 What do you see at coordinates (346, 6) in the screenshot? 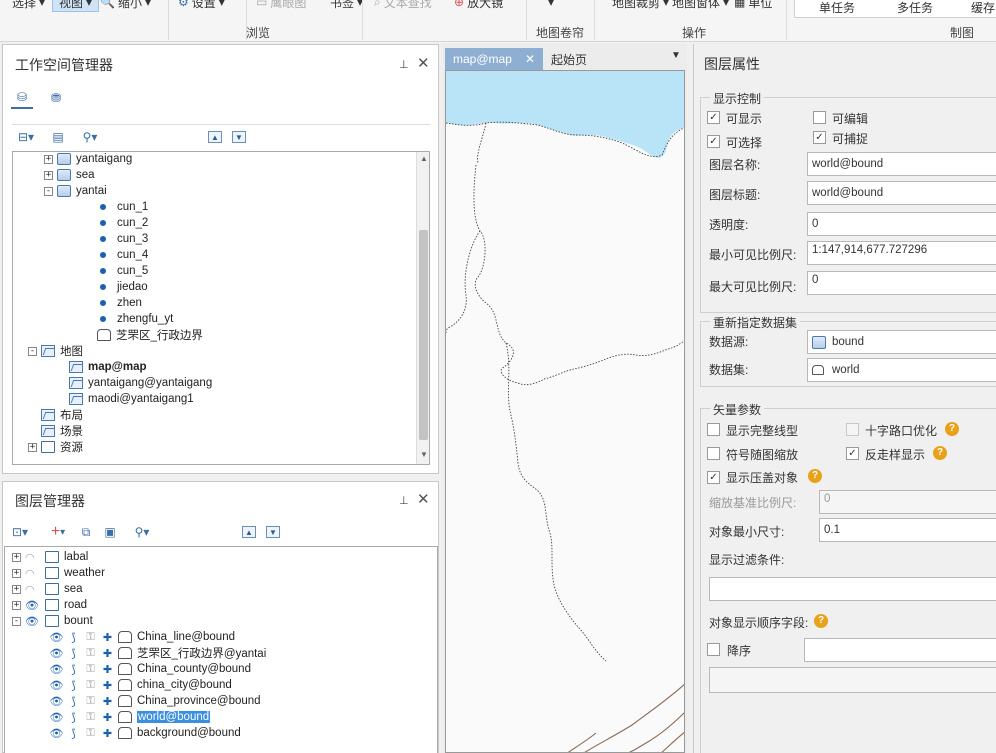
I see `bookmark-button: 书签 ▾` at bounding box center [346, 6].